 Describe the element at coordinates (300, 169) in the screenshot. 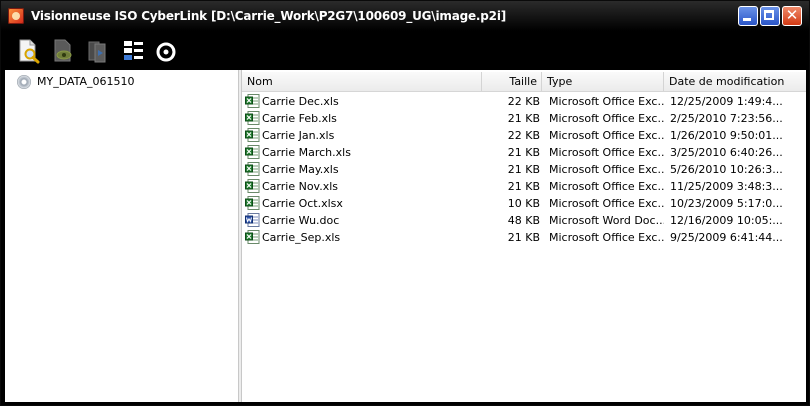

I see `file-name: Carrie May.xls` at that location.